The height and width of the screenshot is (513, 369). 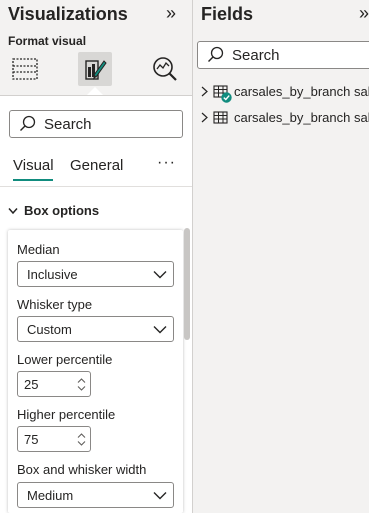 What do you see at coordinates (52, 274) in the screenshot?
I see `median-value: Inclusive` at bounding box center [52, 274].